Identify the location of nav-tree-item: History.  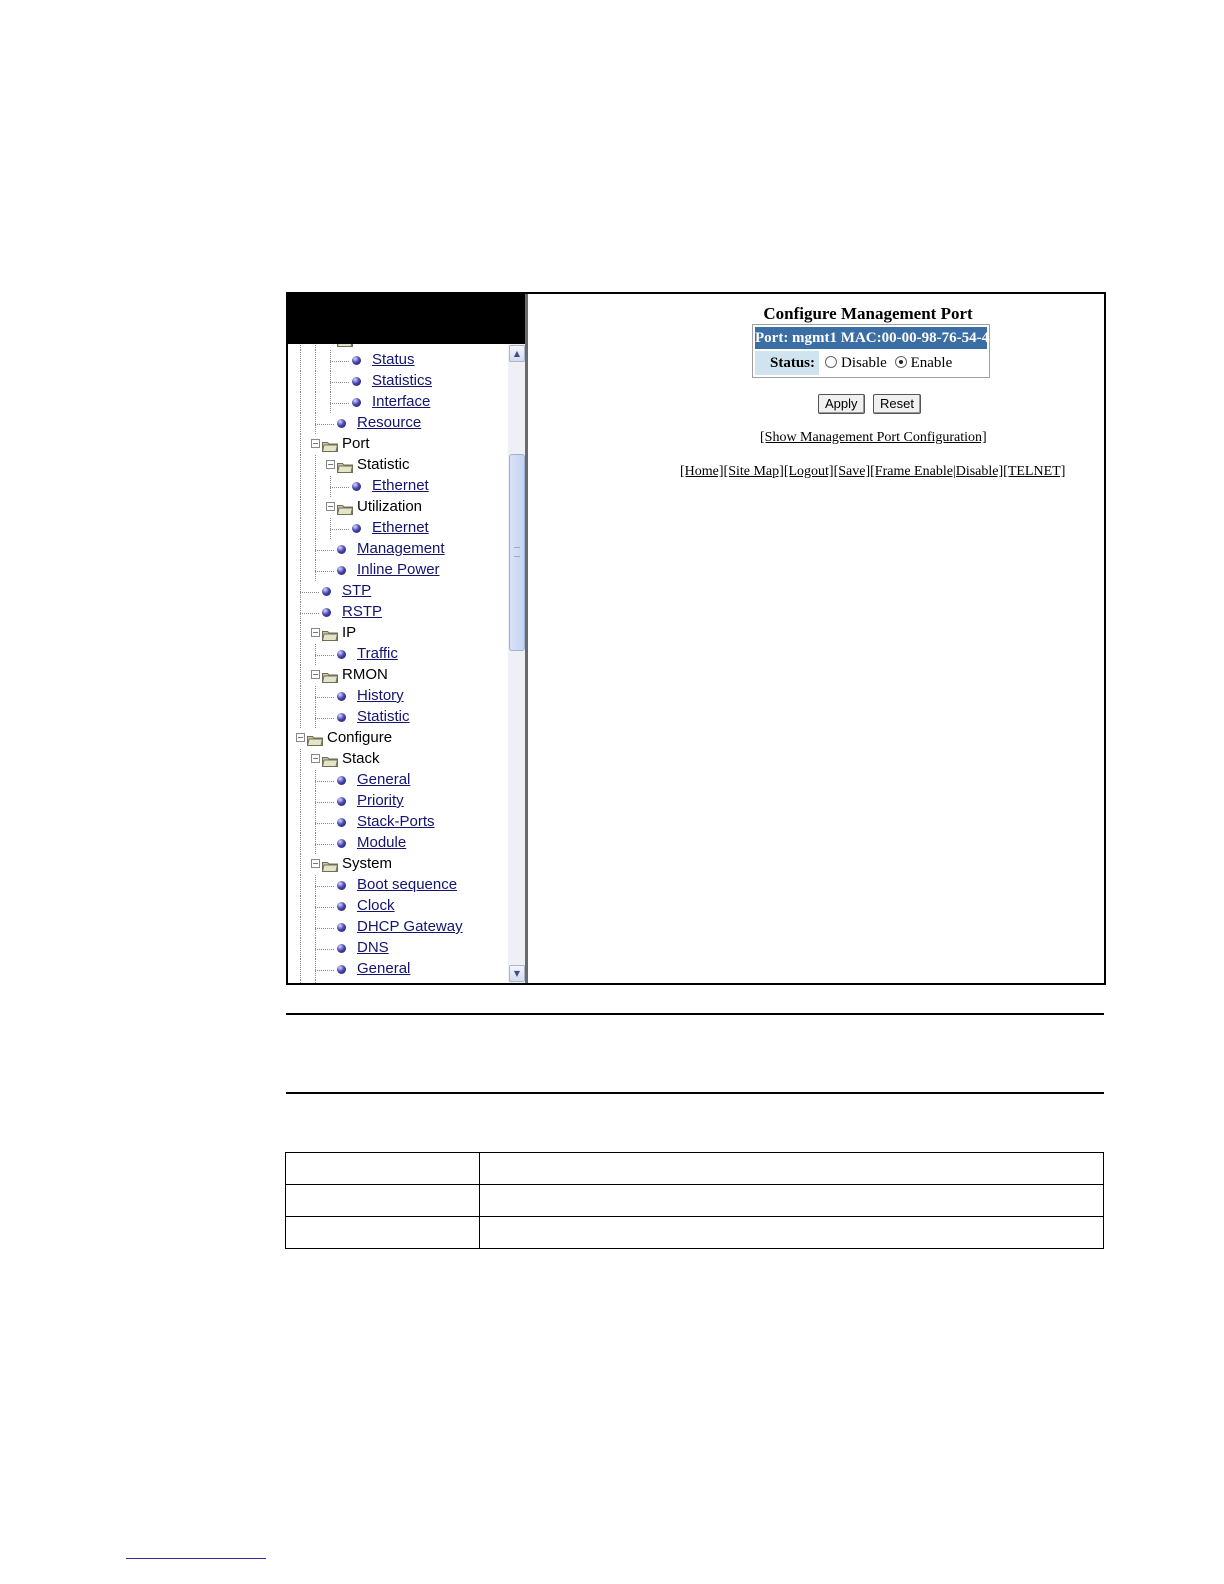
(398, 696).